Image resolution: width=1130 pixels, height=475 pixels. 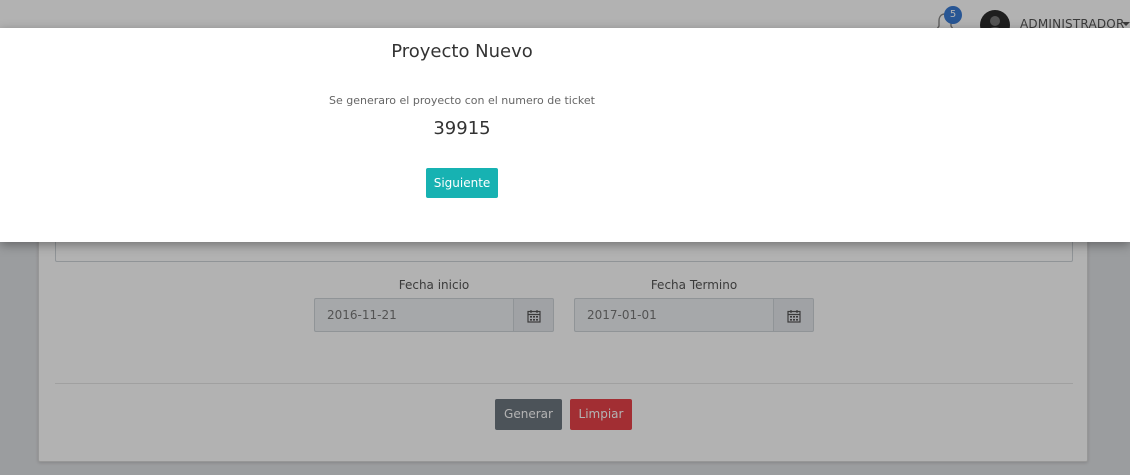 What do you see at coordinates (462, 128) in the screenshot?
I see `ticket-number: 39915` at bounding box center [462, 128].